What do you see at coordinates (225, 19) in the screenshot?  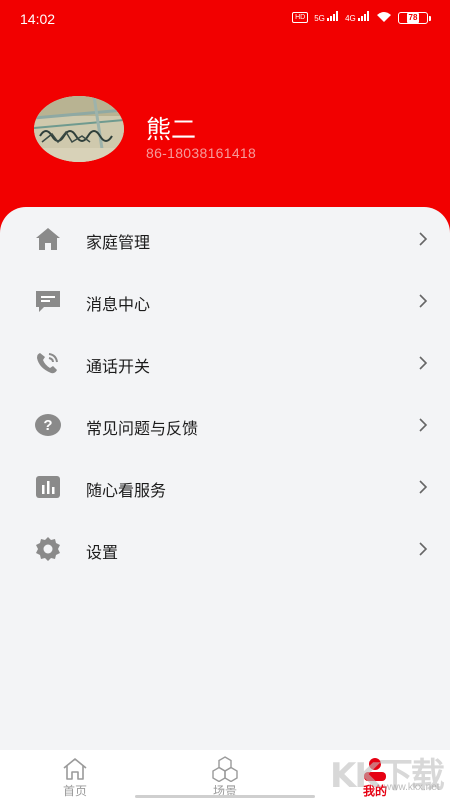 I see `status-bar: 14:02 HD 5G 4G 78` at bounding box center [225, 19].